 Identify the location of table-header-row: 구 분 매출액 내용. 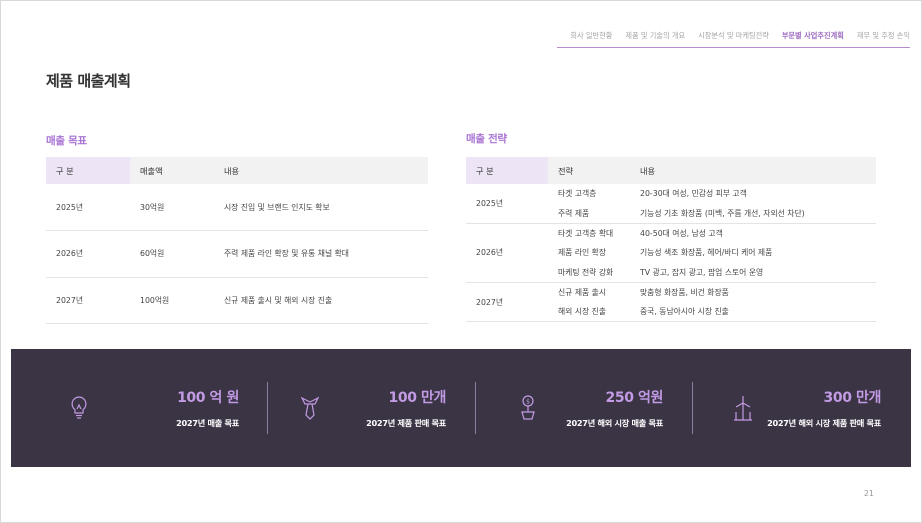
(237, 170).